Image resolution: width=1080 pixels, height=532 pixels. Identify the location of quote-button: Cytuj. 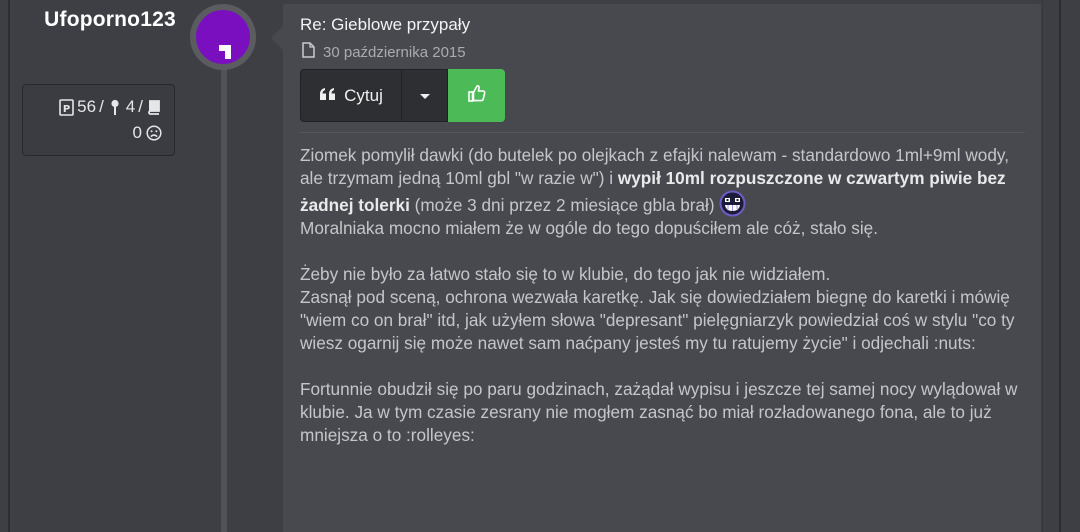
(351, 95).